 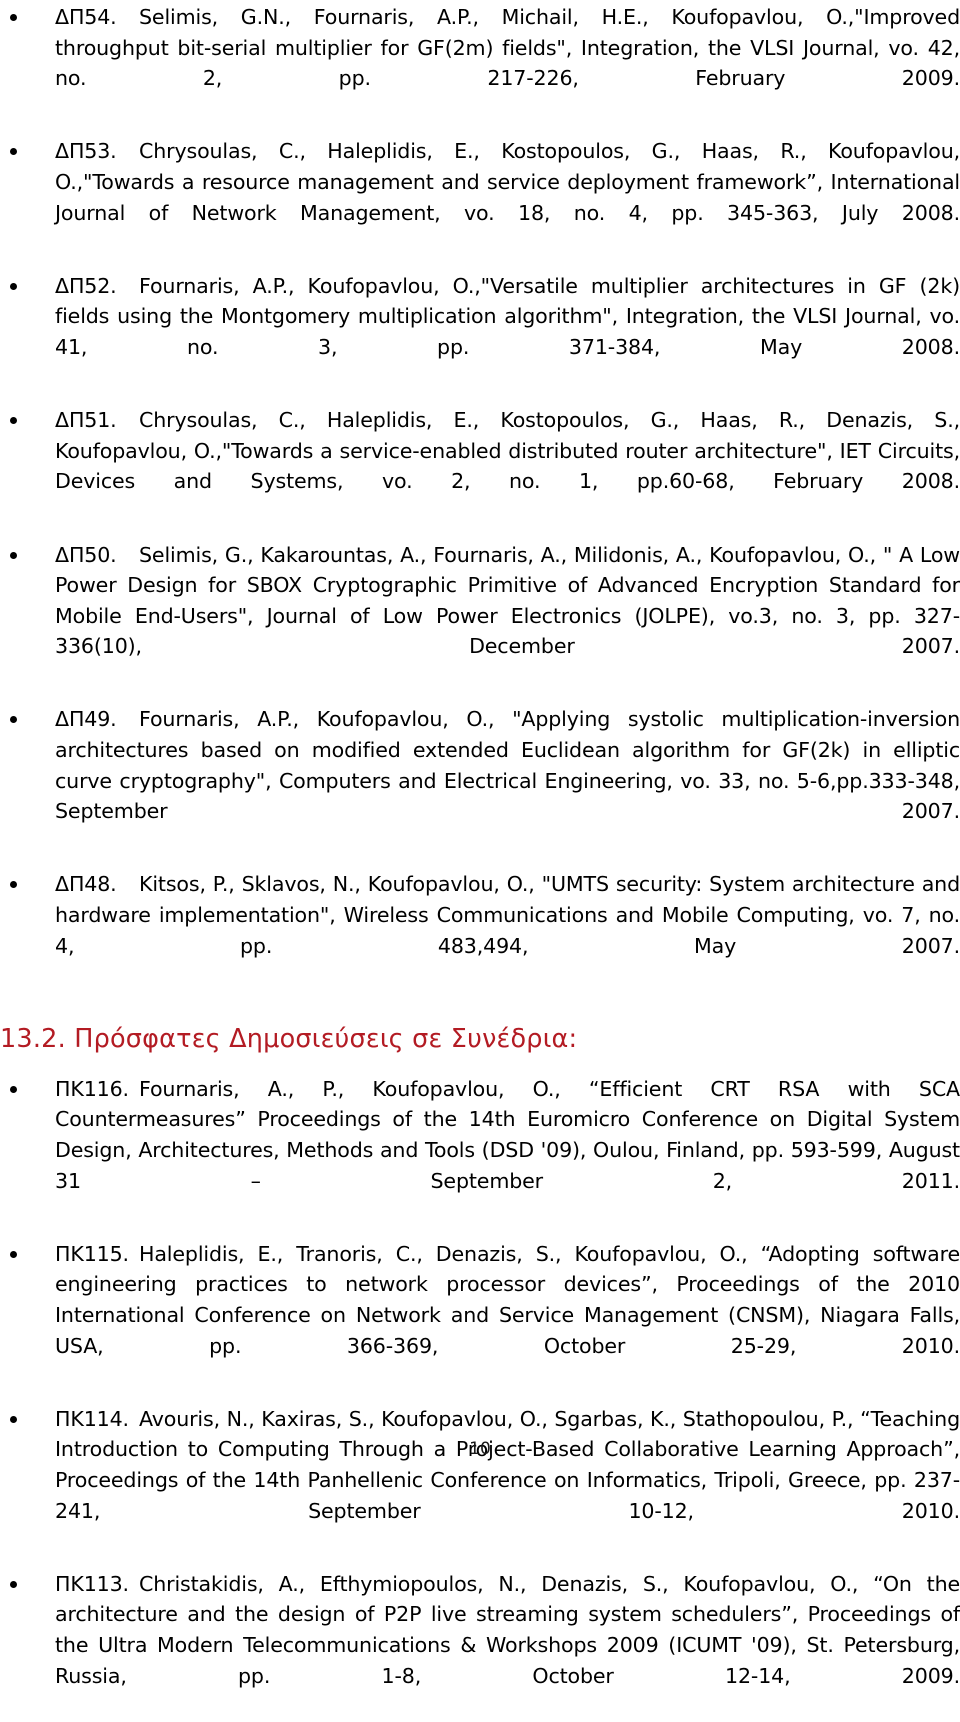 What do you see at coordinates (92, 1583) in the screenshot?
I see `reference-label: ΠΚ113.` at bounding box center [92, 1583].